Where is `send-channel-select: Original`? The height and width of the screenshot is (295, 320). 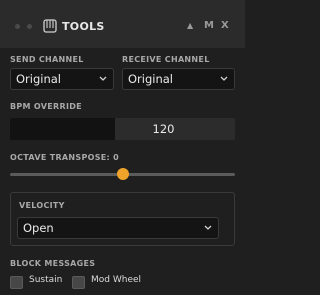 send-channel-select: Original is located at coordinates (62, 79).